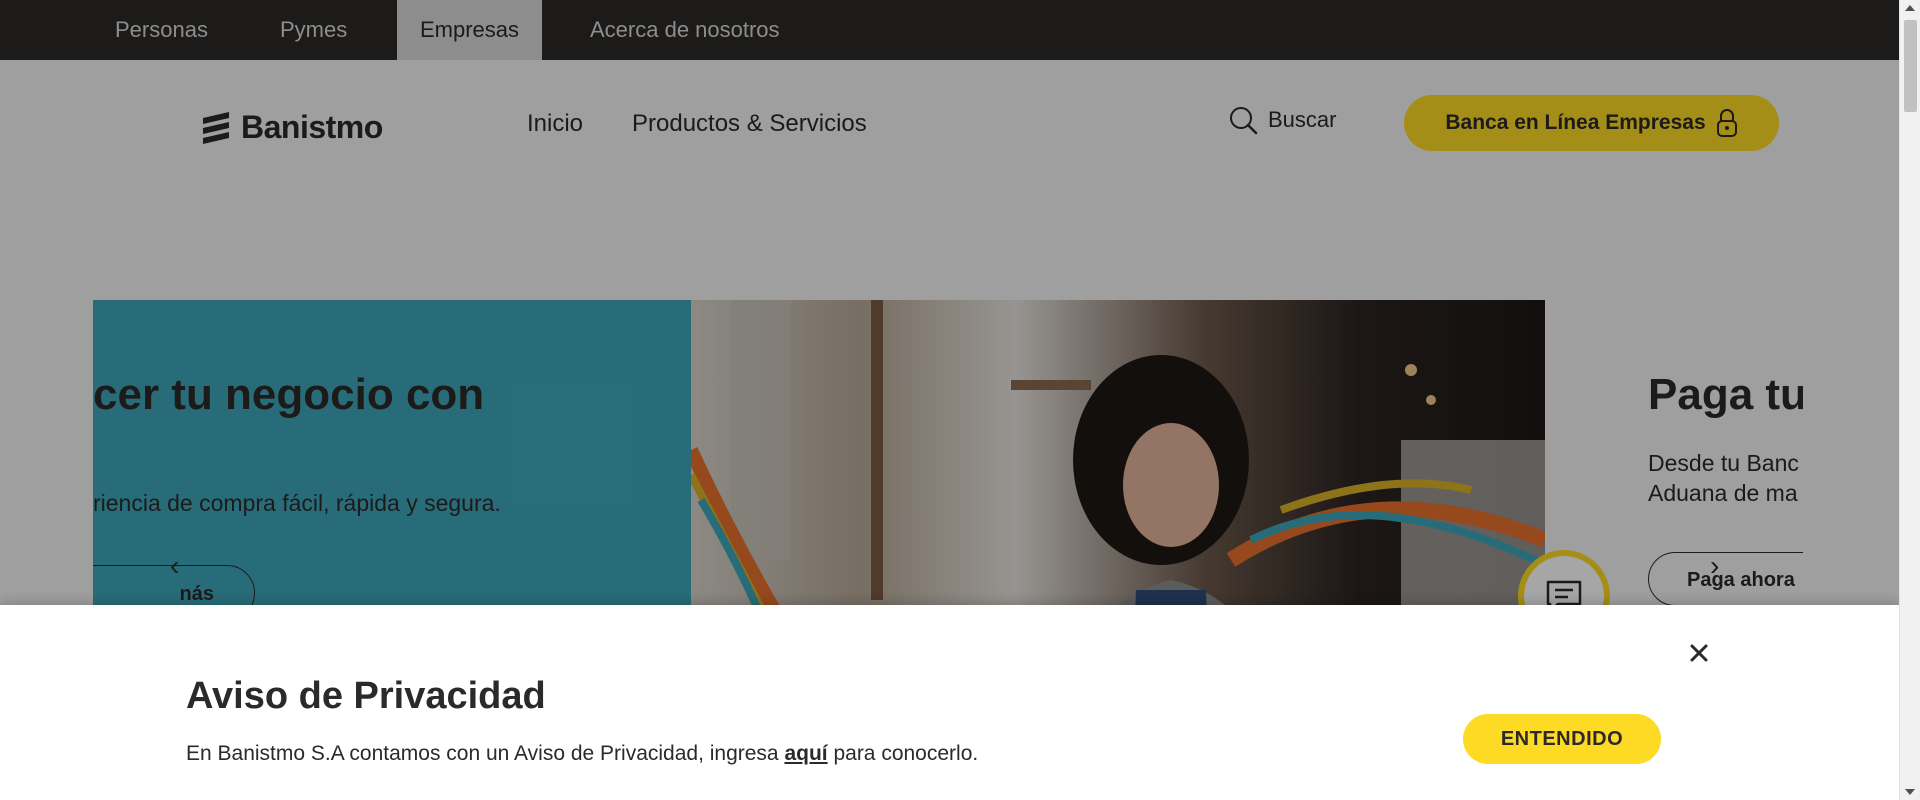 The image size is (1920, 800). Describe the element at coordinates (1910, 792) in the screenshot. I see `scroll-down-icon` at that location.